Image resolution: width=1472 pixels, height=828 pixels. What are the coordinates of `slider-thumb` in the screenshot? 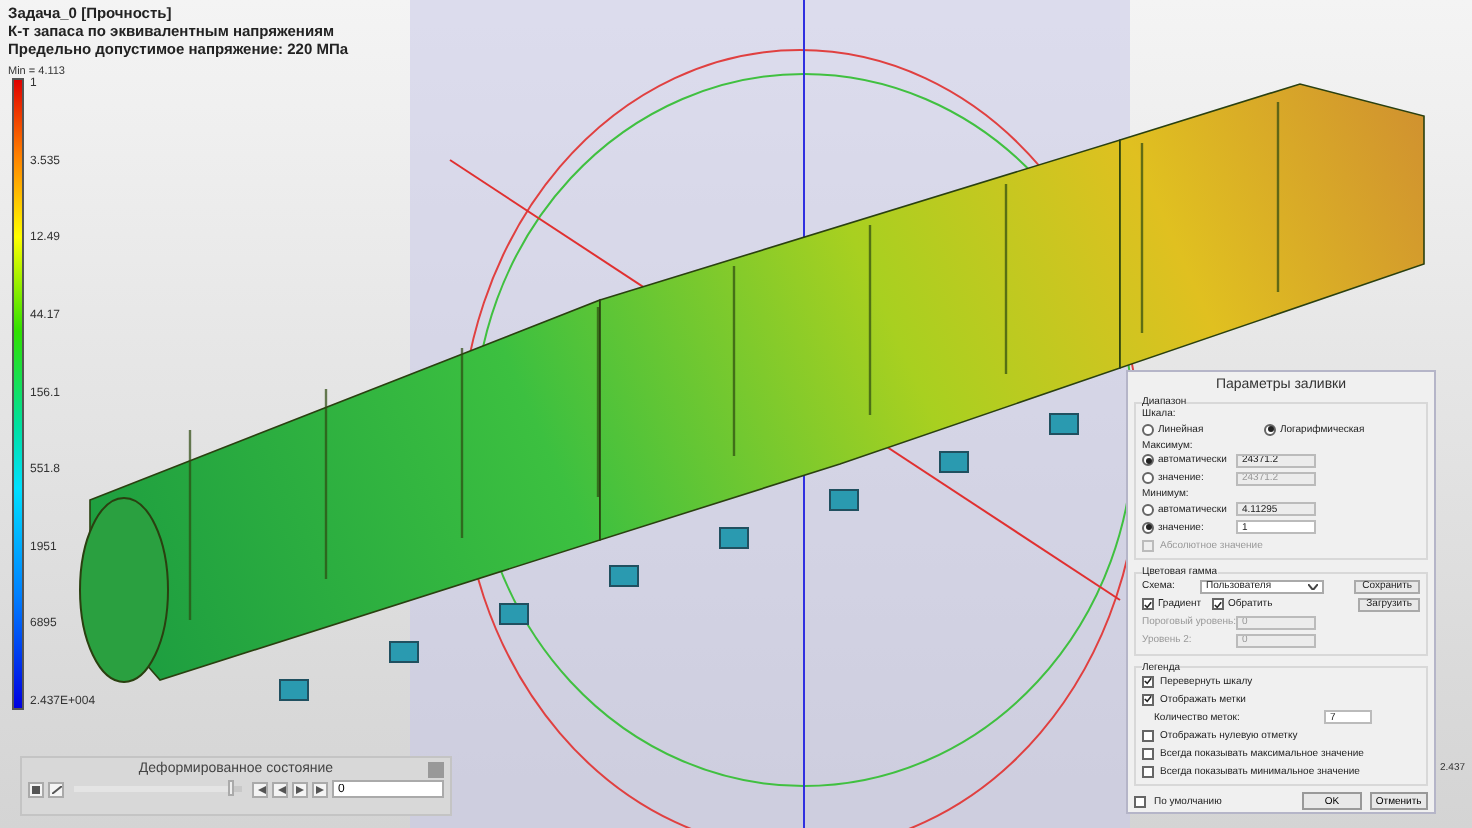 It's located at (231, 788).